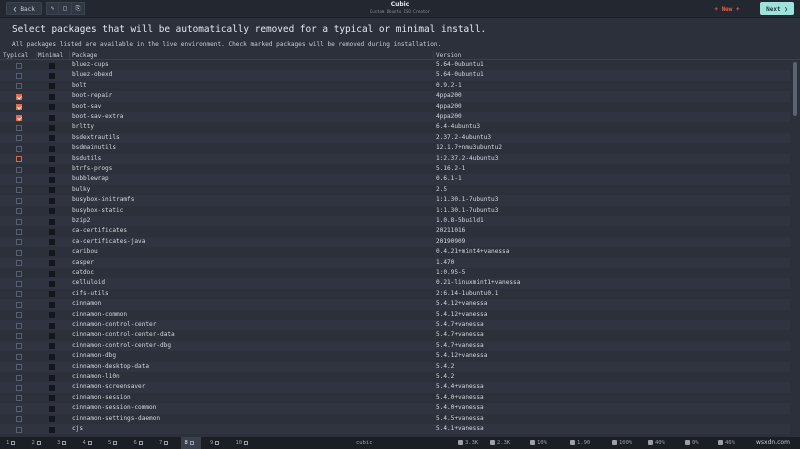 This screenshot has width=800, height=449. What do you see at coordinates (395, 377) in the screenshot?
I see `table-row: cinnamon-l10n 5.4.2` at bounding box center [395, 377].